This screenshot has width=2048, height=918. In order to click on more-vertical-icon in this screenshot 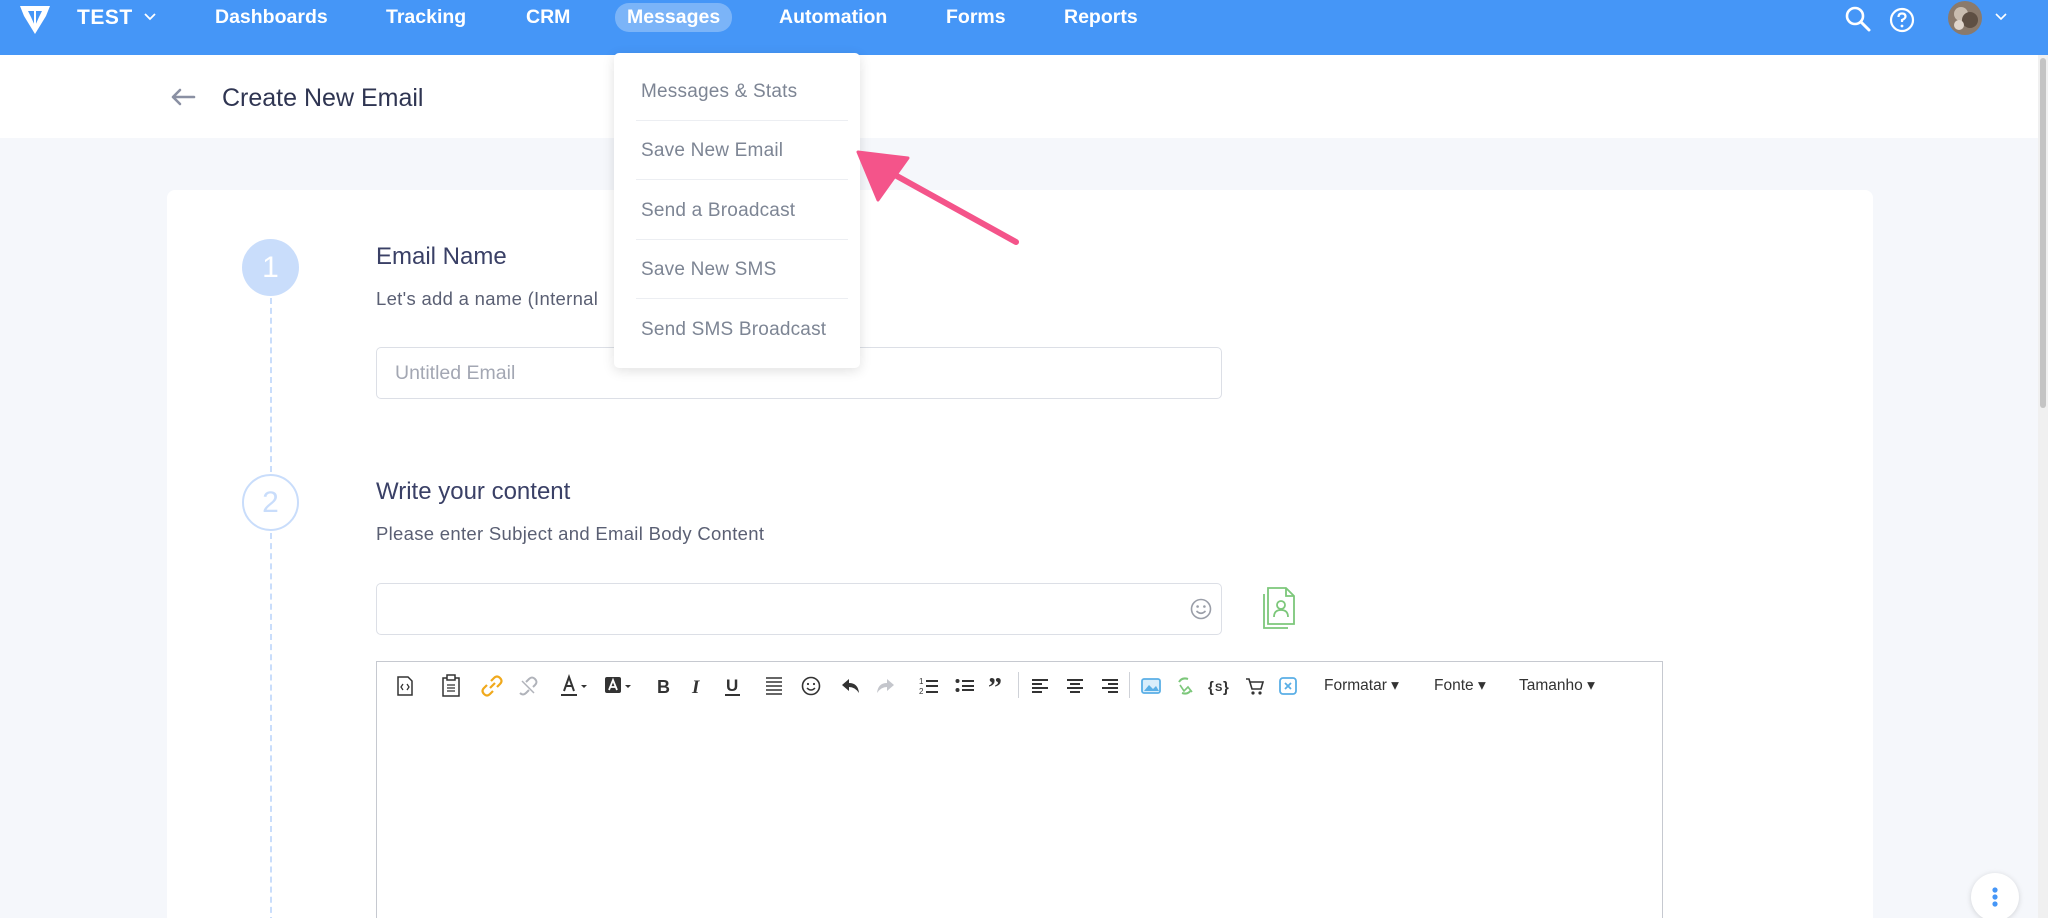, I will do `click(1995, 897)`.